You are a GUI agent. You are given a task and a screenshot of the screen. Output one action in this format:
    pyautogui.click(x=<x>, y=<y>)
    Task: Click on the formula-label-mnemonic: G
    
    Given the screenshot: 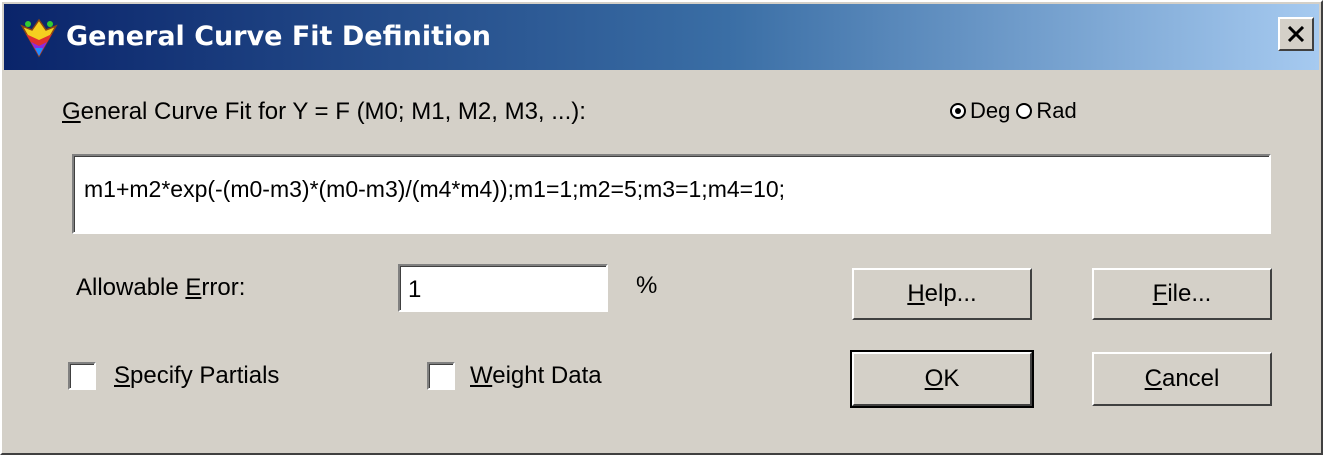 What is the action you would take?
    pyautogui.click(x=71, y=111)
    